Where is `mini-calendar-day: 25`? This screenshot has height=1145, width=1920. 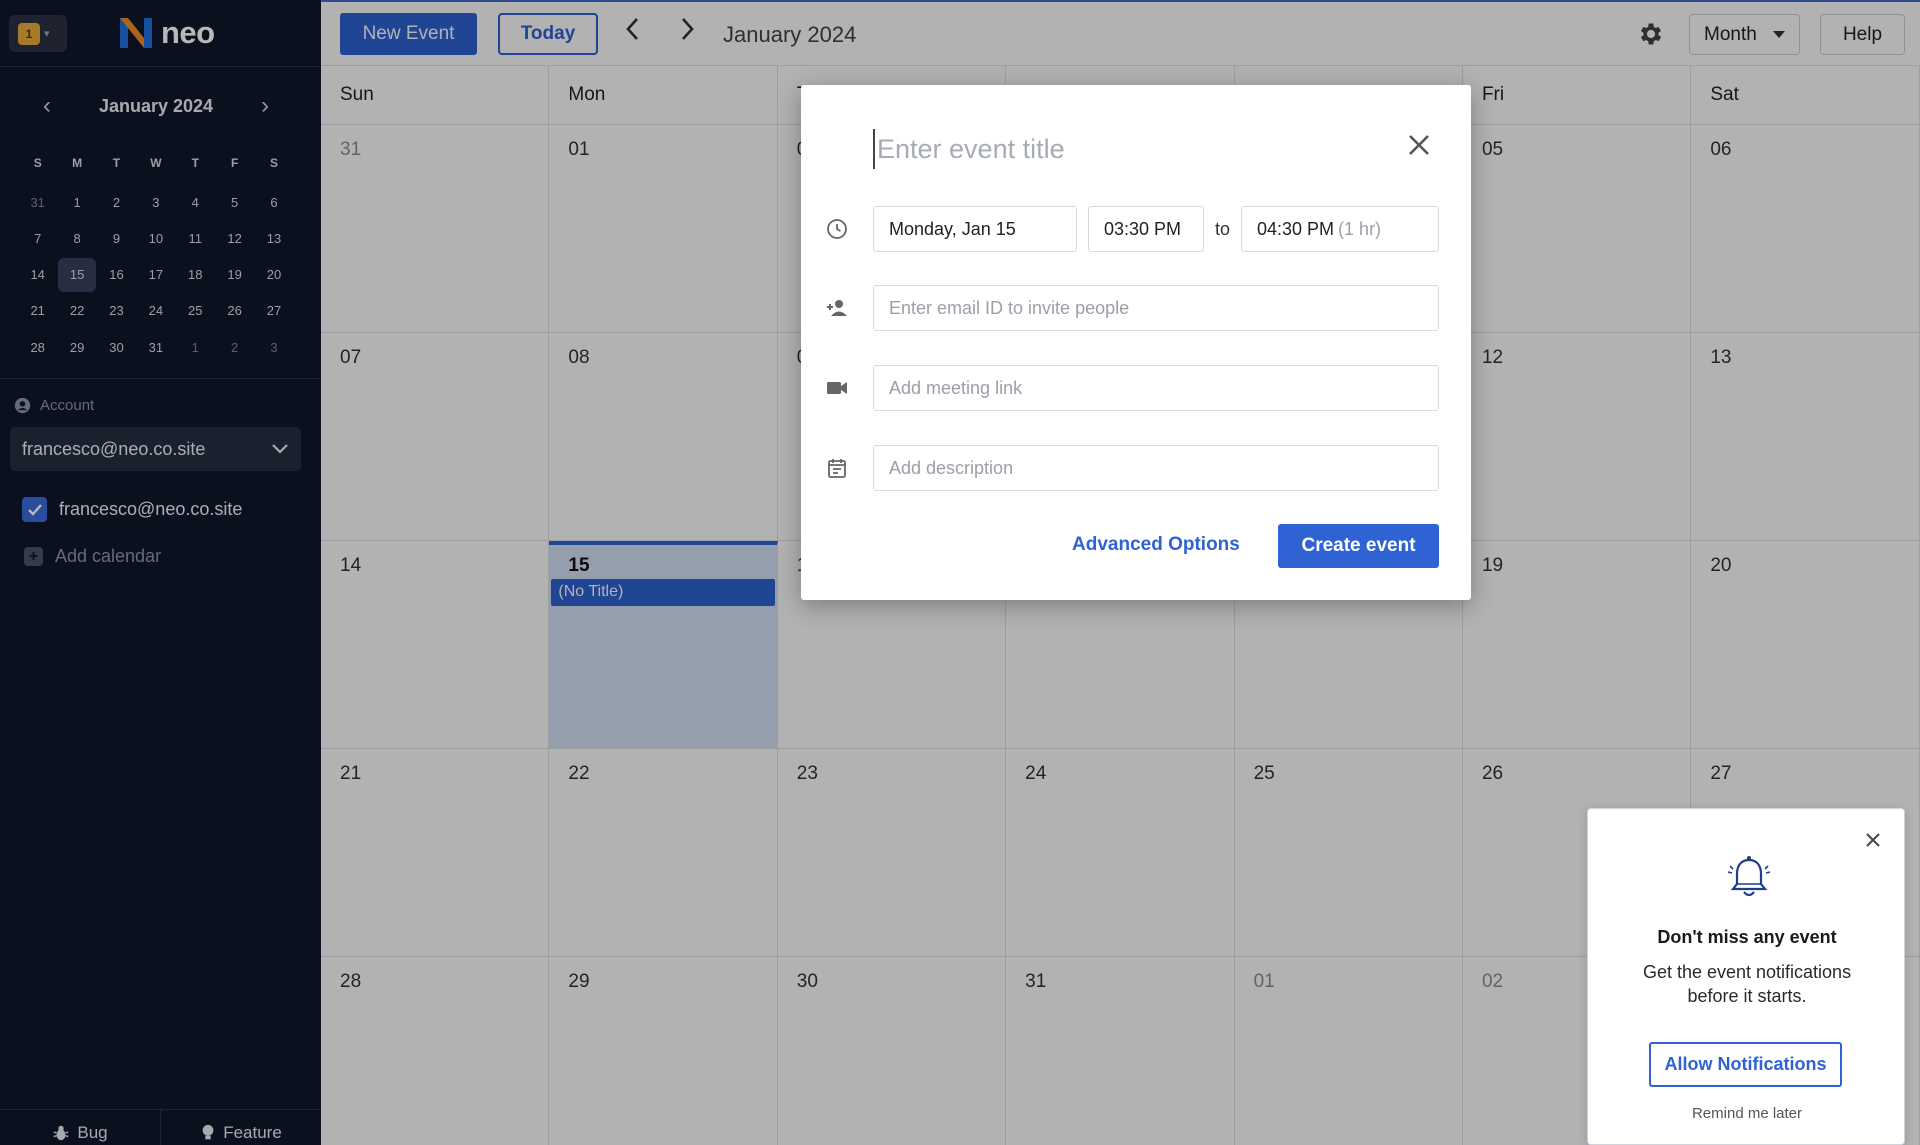
mini-calendar-day: 25 is located at coordinates (195, 311).